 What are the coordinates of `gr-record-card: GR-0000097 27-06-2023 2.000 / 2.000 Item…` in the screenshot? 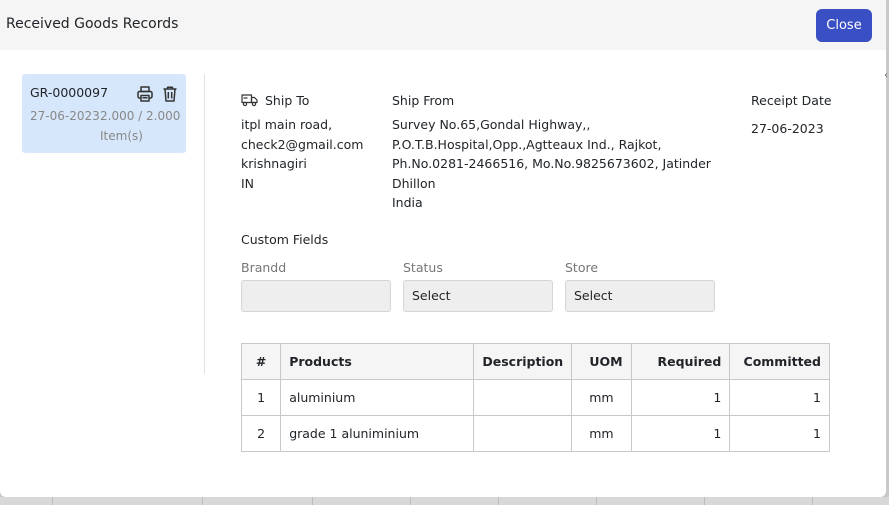 It's located at (104, 113).